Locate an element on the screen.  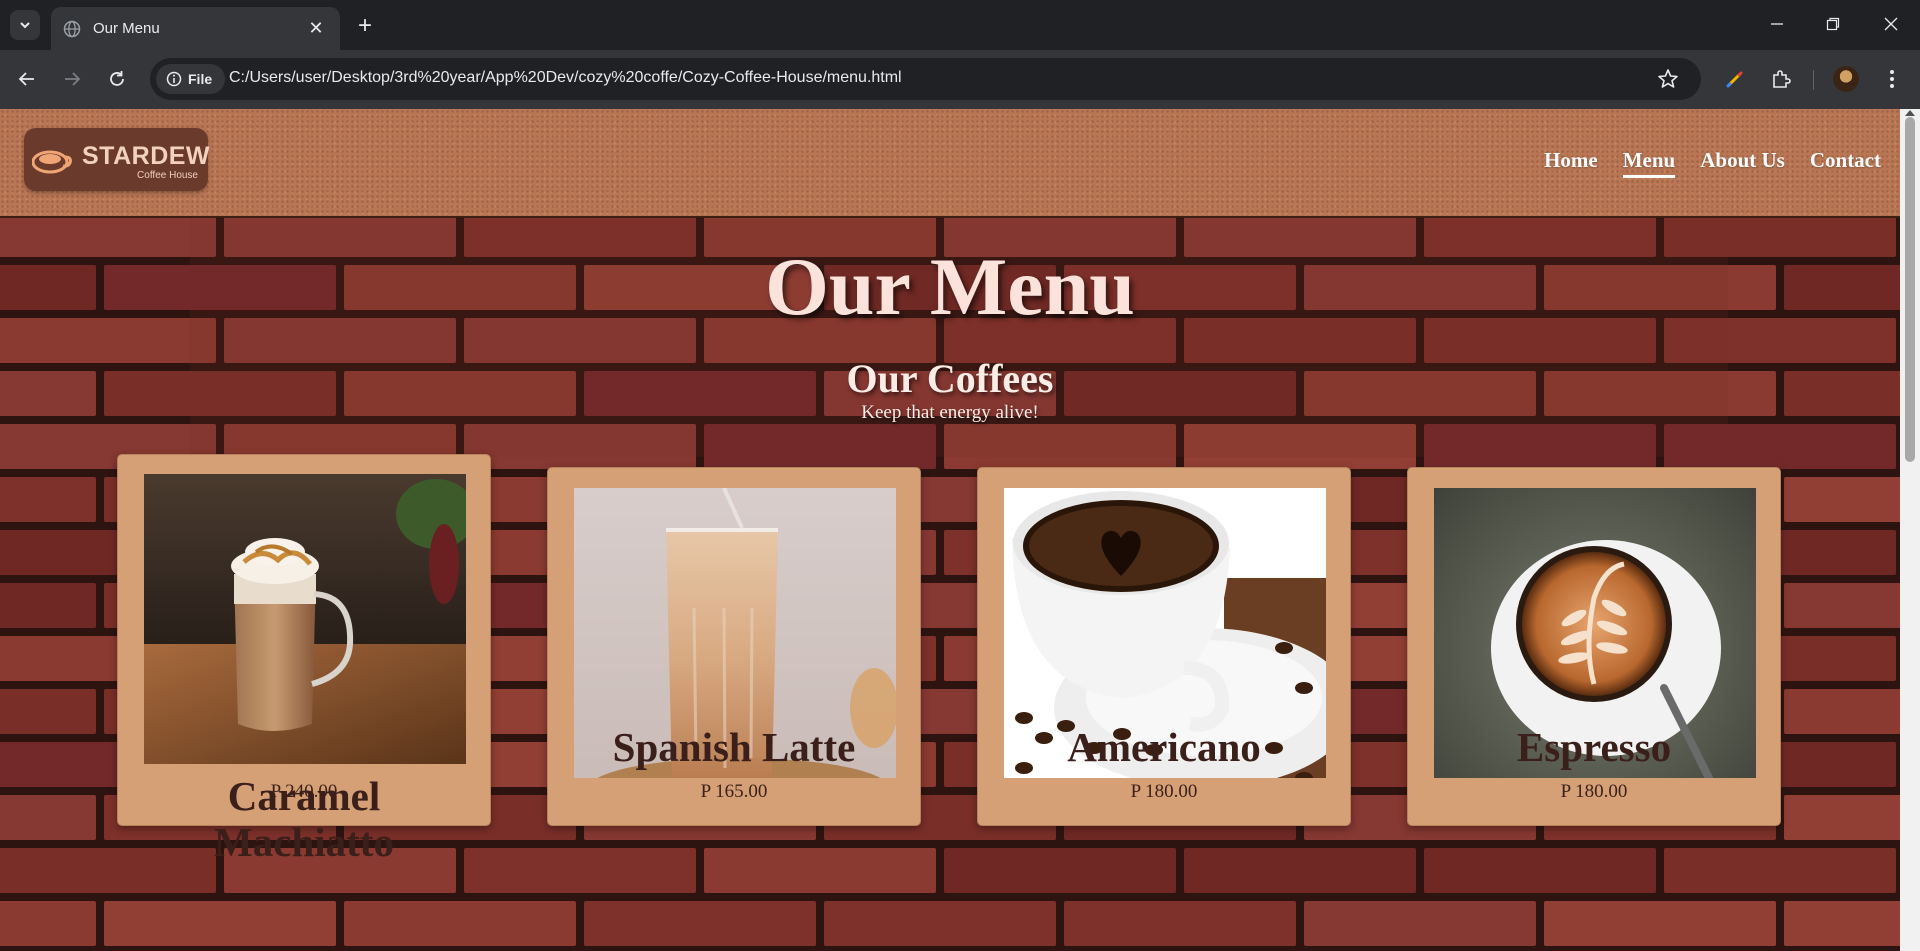
menu-card-caramel-machiatto: Caramel Machiatto P 240.00 is located at coordinates (304, 659).